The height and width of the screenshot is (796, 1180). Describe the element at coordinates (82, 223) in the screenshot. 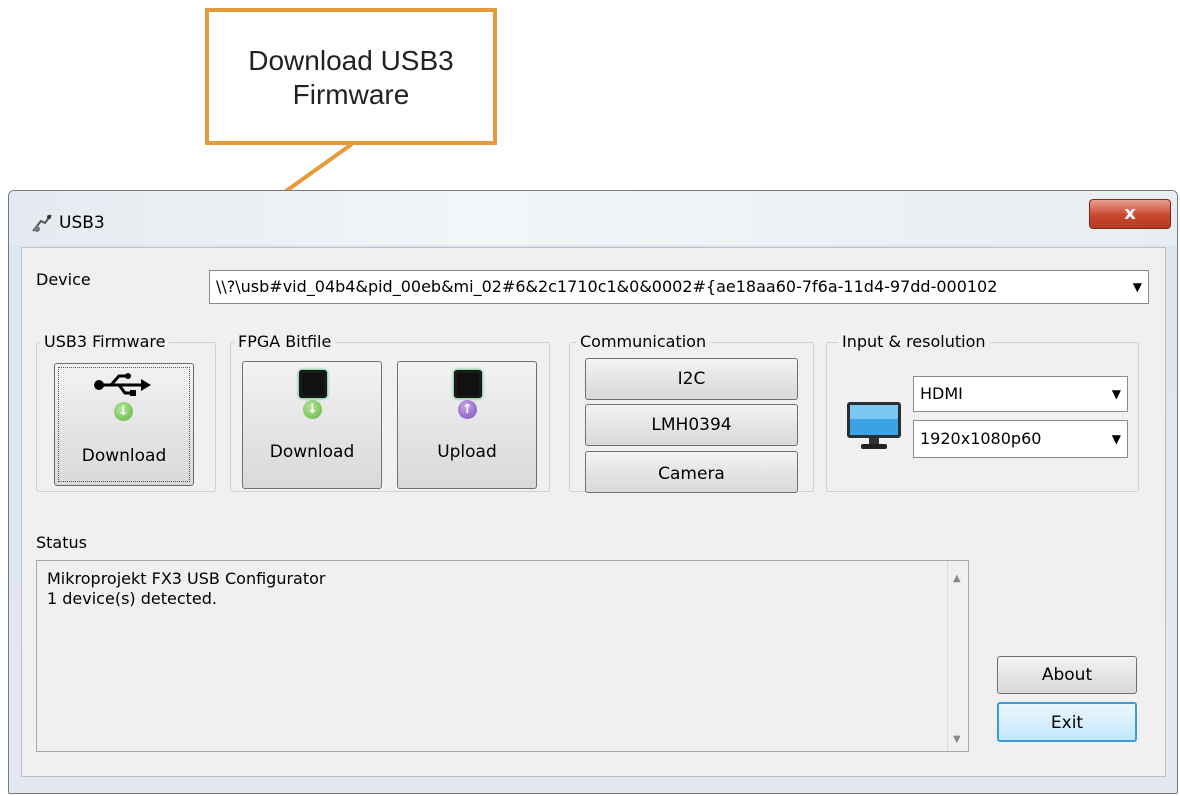

I see `window-title: USB3` at that location.